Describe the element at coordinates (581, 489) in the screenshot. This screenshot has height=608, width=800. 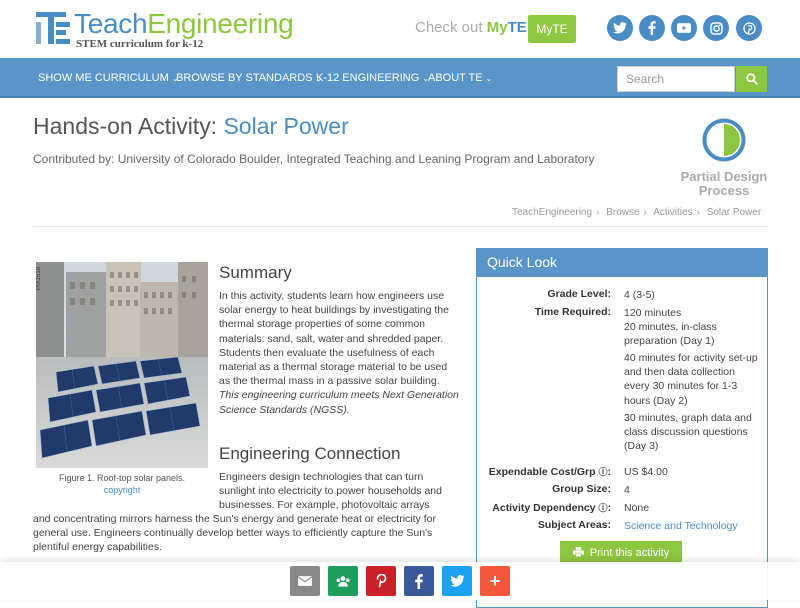
I see `group-size-label: Group Size:` at that location.